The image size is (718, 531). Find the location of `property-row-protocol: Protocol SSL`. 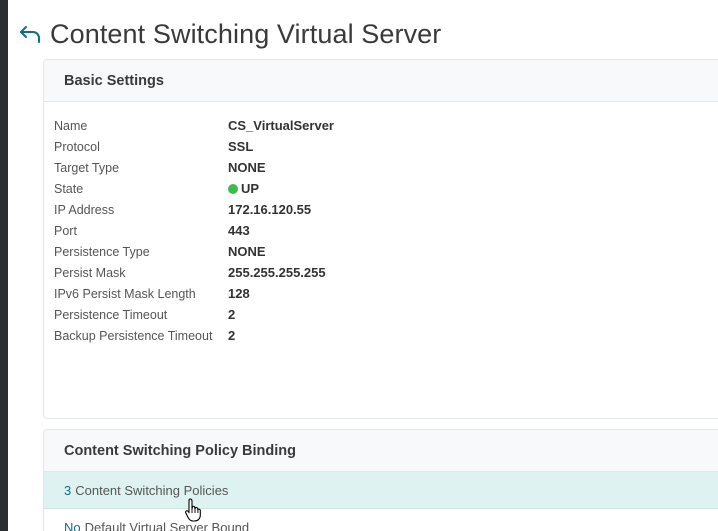

property-row-protocol: Protocol SSL is located at coordinates (386, 146).